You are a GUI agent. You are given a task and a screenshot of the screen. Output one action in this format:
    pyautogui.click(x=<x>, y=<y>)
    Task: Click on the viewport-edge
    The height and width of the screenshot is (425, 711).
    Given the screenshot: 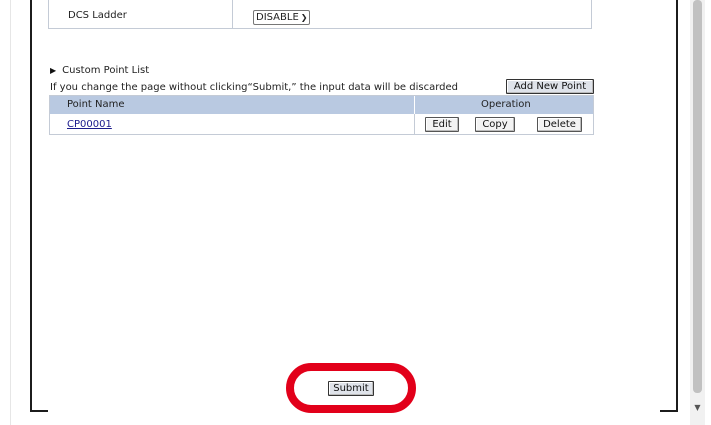 What is the action you would take?
    pyautogui.click(x=10, y=212)
    